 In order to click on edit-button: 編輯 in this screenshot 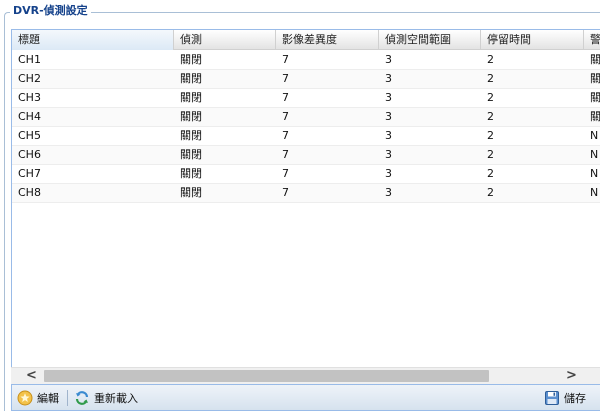, I will do `click(38, 398)`.